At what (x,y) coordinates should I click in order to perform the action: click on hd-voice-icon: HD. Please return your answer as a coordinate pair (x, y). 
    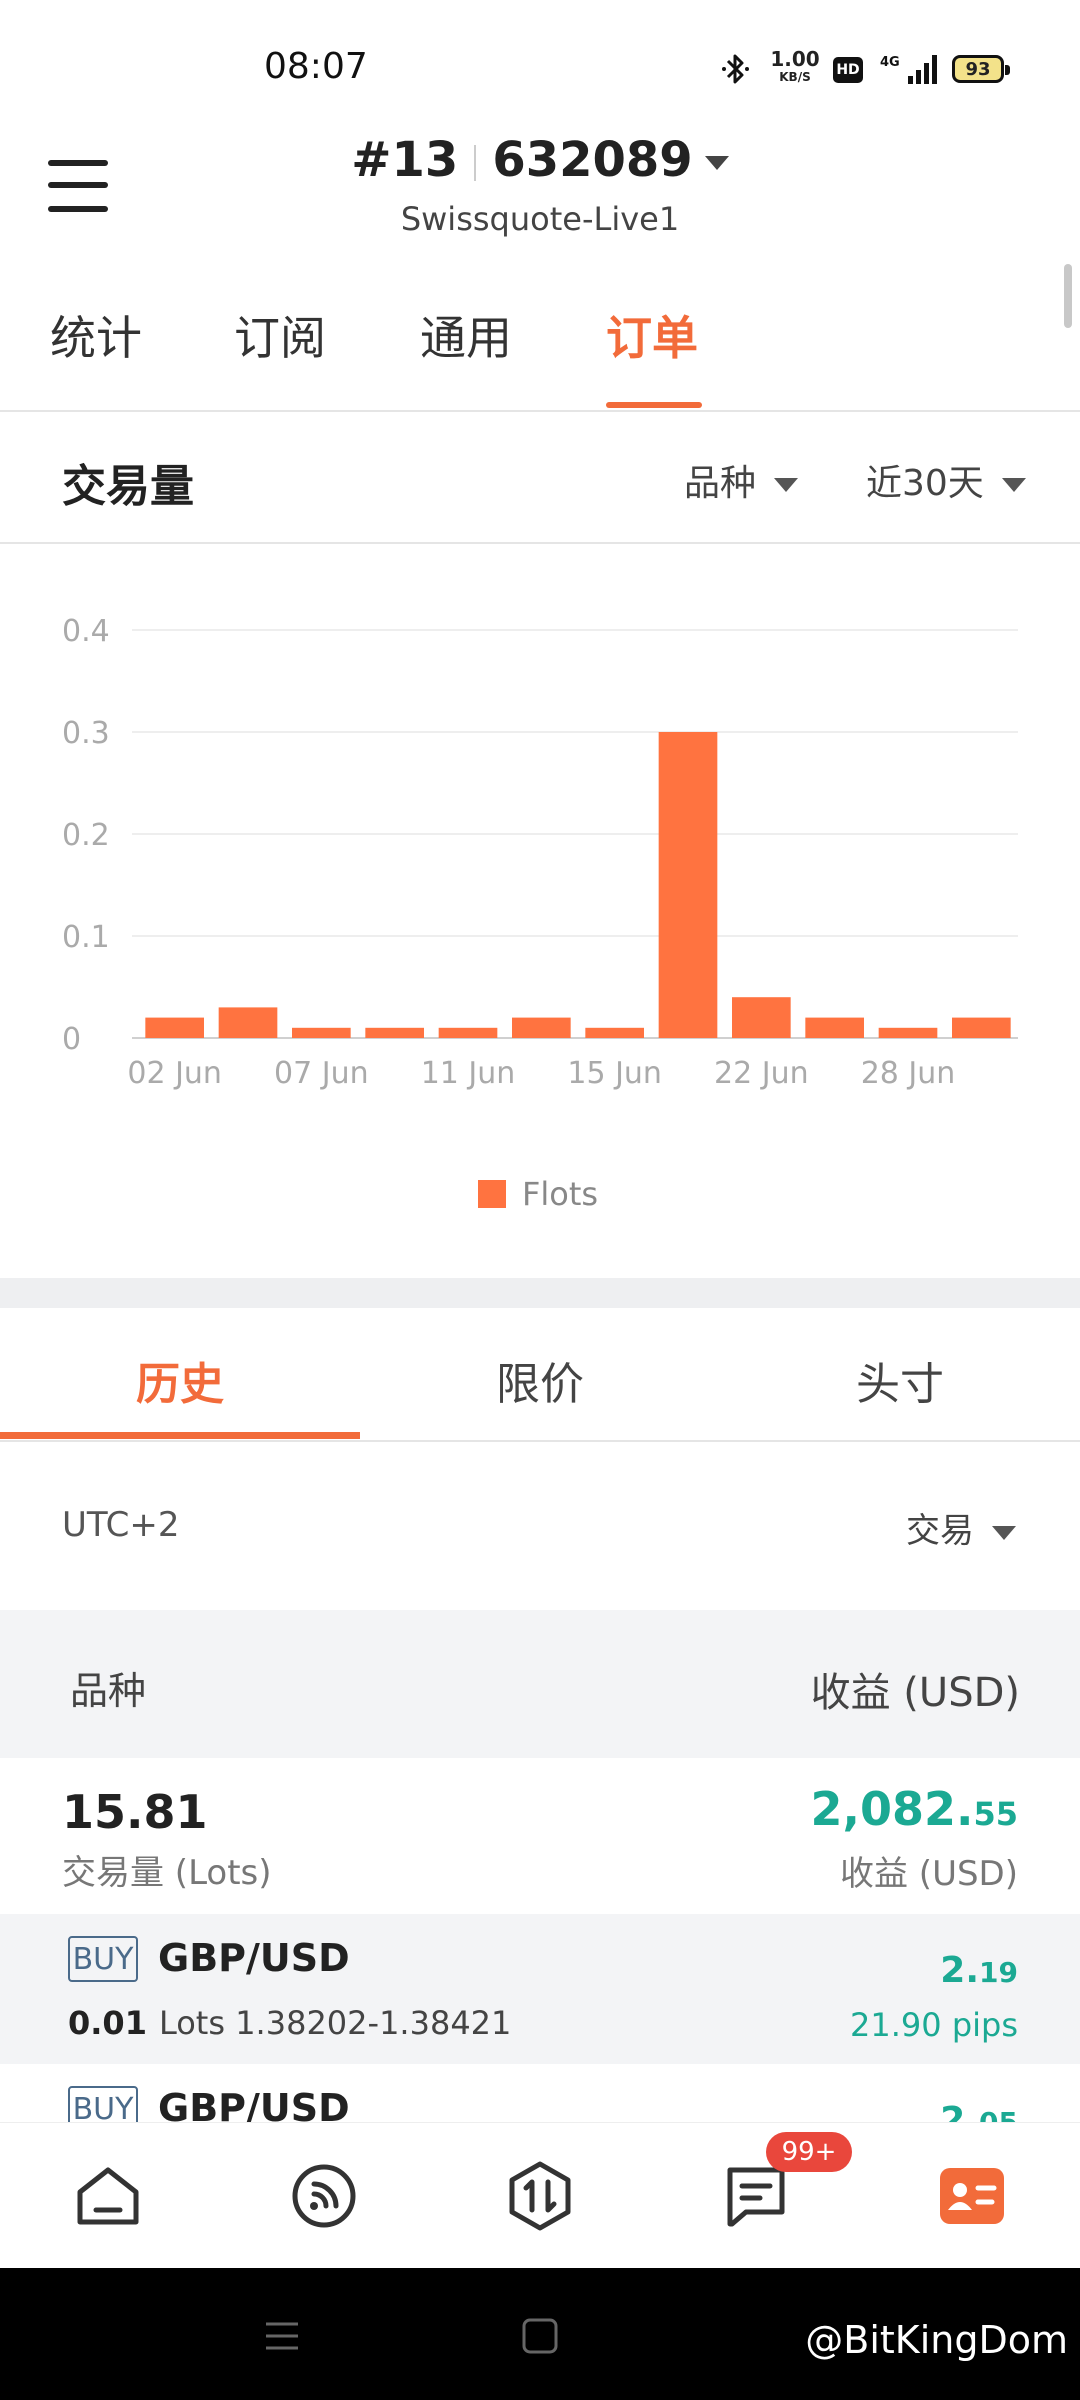
    Looking at the image, I should click on (848, 70).